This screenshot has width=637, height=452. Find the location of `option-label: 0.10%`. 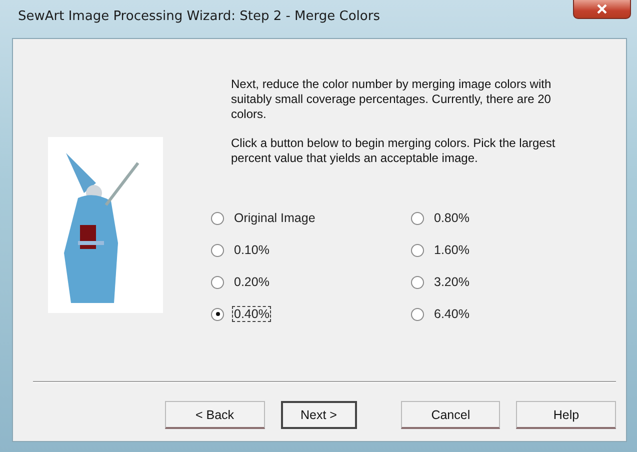

option-label: 0.10% is located at coordinates (252, 250).